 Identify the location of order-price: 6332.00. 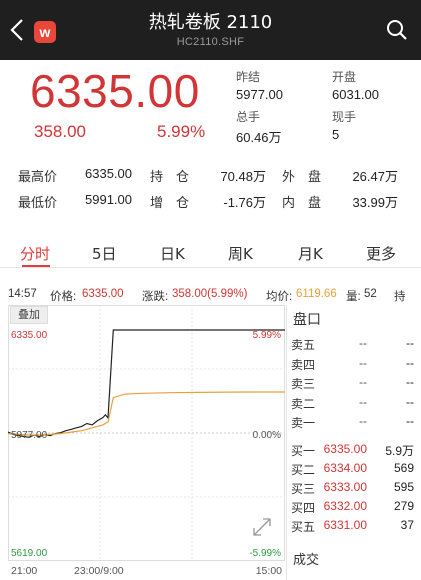
(345, 506).